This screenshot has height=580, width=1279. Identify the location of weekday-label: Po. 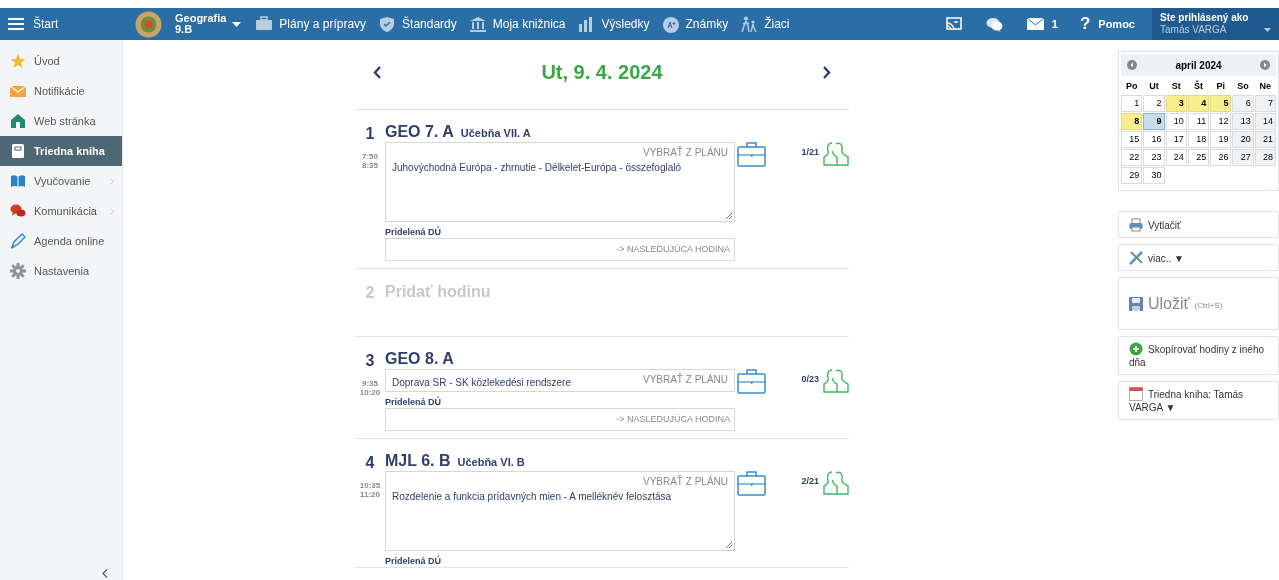
(1131, 86).